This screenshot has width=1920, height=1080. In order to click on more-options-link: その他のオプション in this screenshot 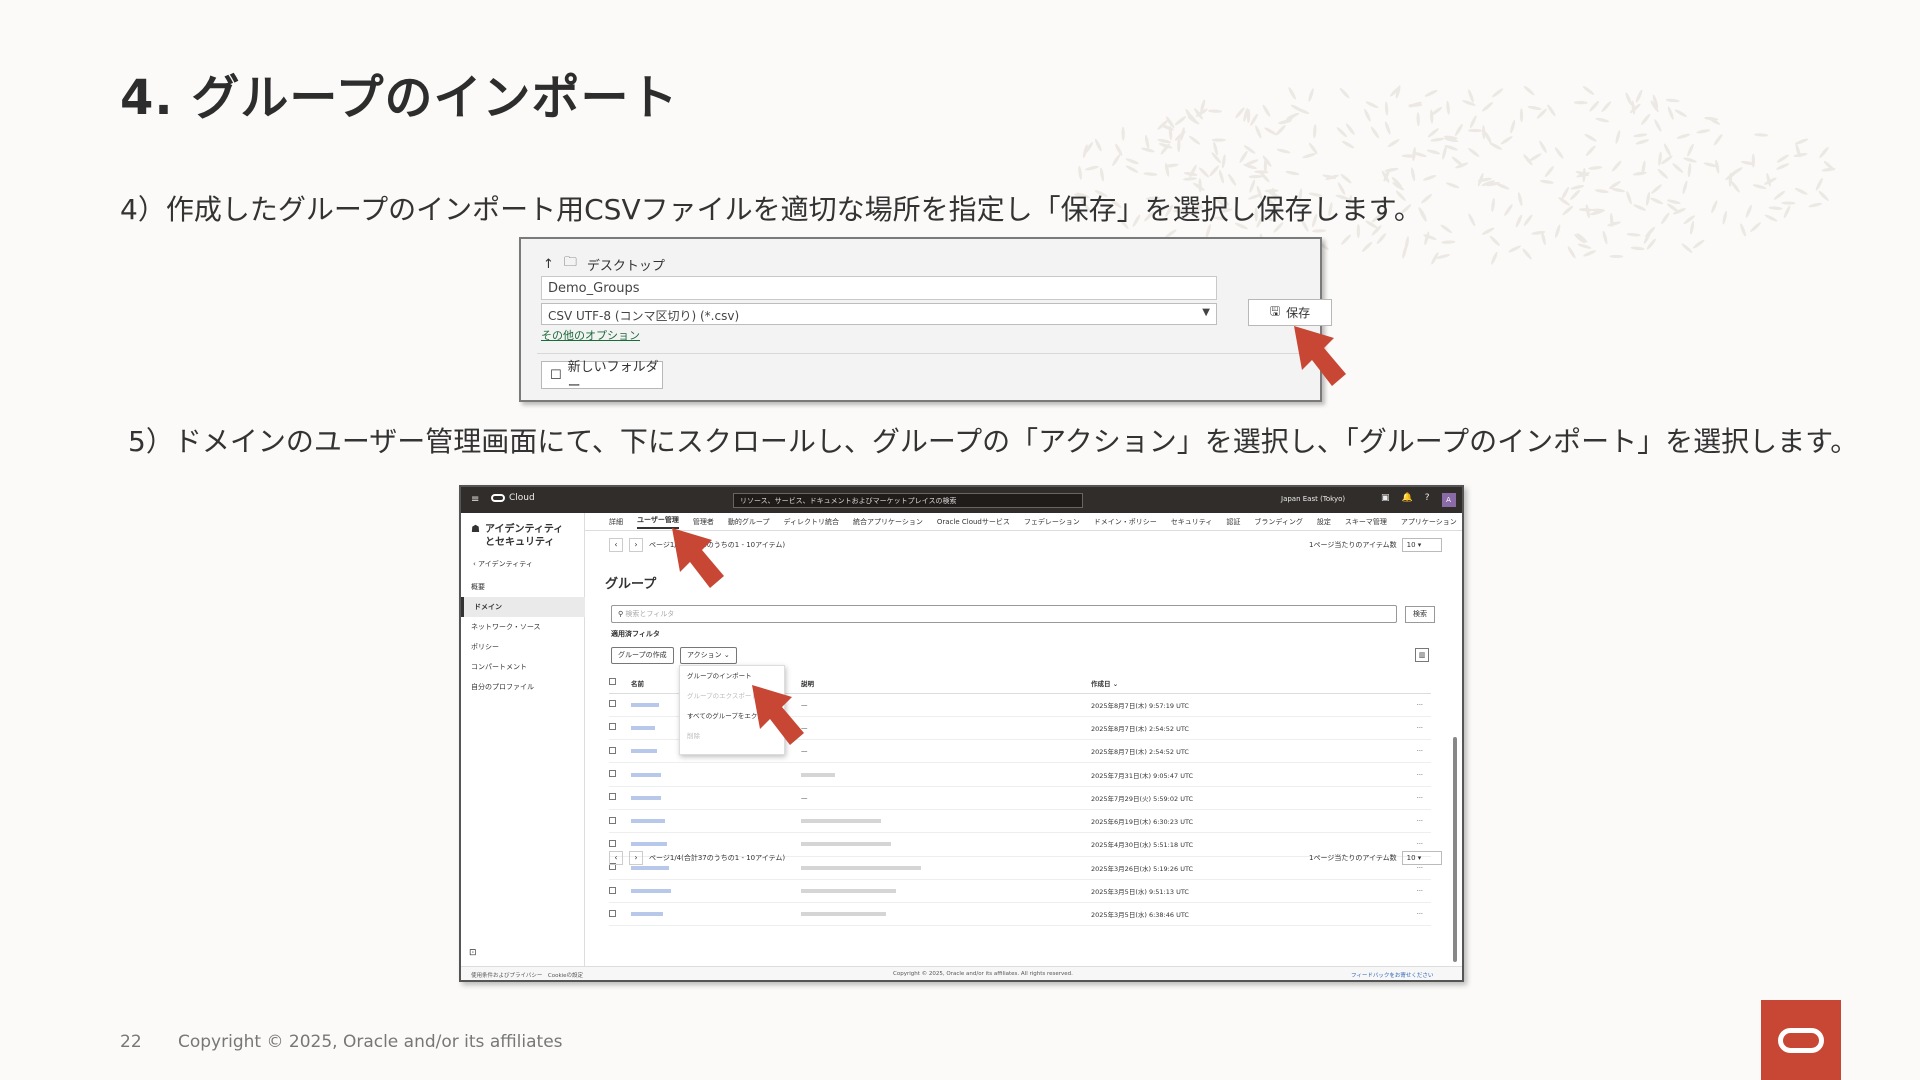, I will do `click(590, 335)`.